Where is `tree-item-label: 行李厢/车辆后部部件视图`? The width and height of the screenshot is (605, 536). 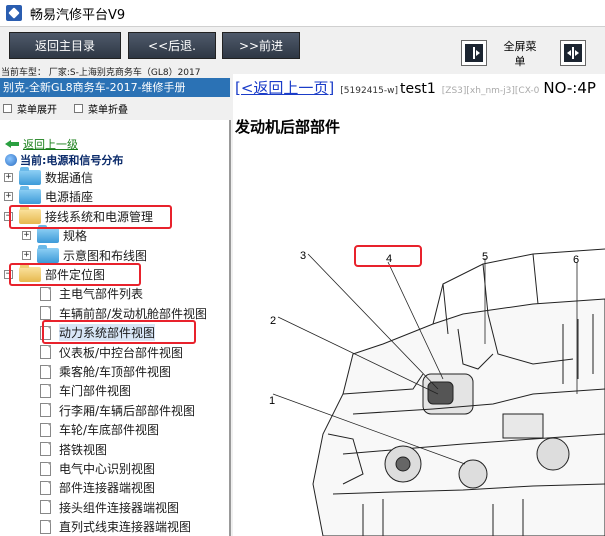
tree-item-label: 行李厢/车辆后部部件视图 is located at coordinates (127, 410).